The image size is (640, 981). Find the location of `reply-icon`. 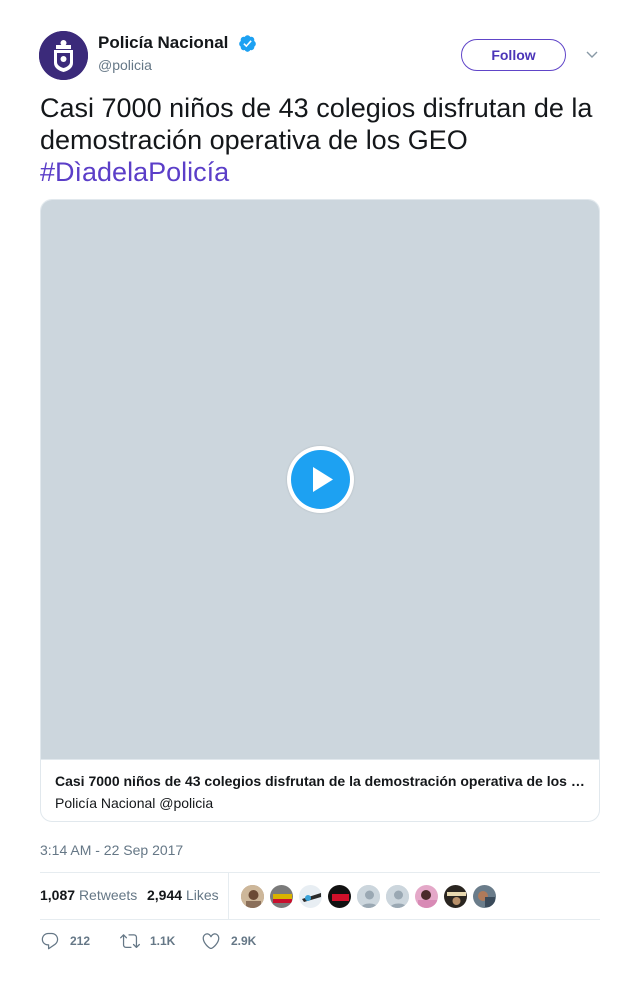

reply-icon is located at coordinates (50, 941).